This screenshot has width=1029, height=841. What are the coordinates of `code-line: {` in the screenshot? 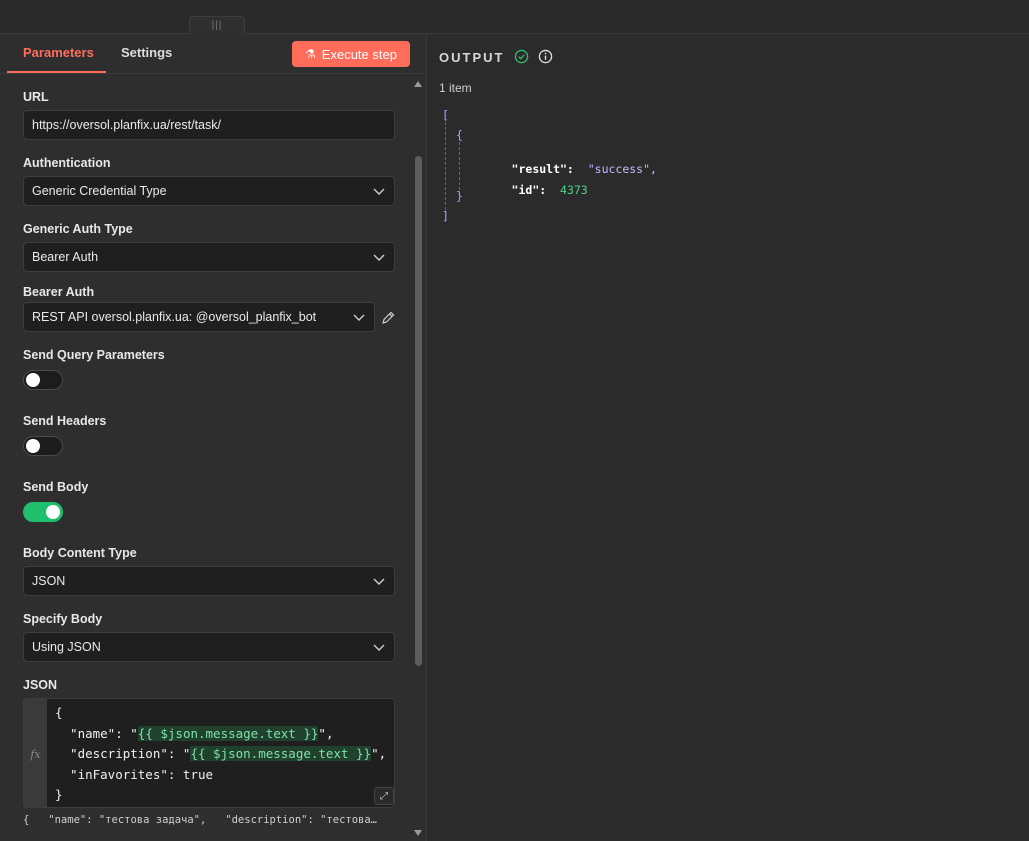 It's located at (59, 712).